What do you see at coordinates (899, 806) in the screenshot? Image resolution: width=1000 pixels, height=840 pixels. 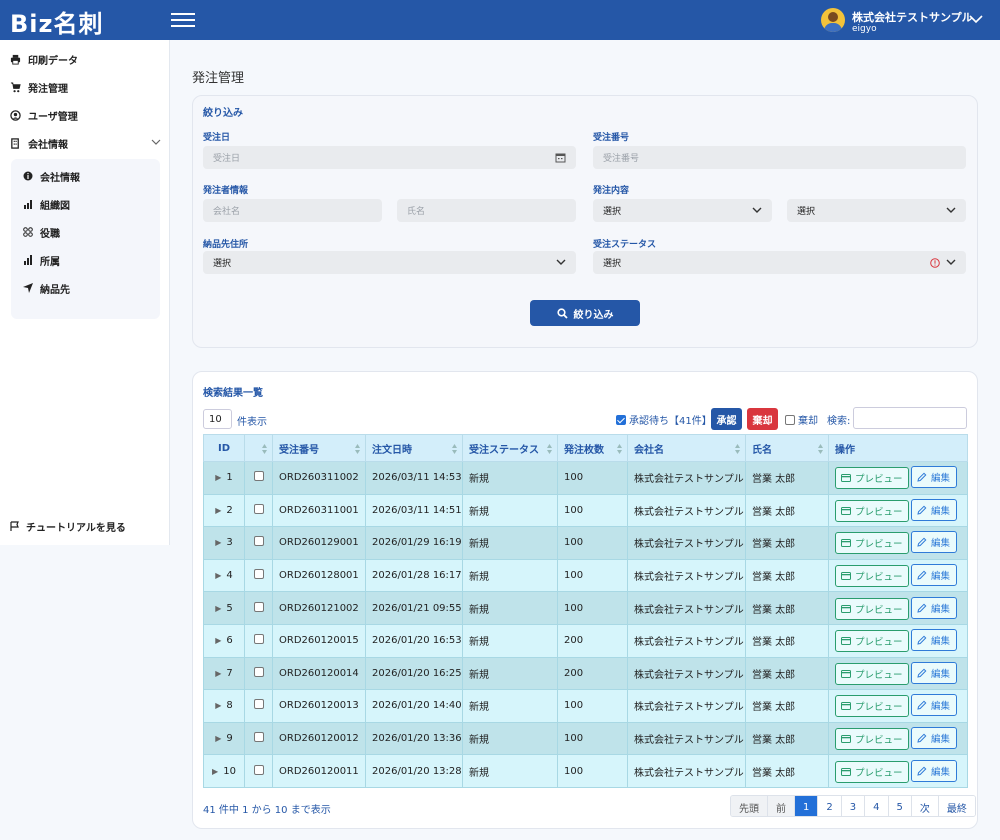 I see `pager-item: 5` at bounding box center [899, 806].